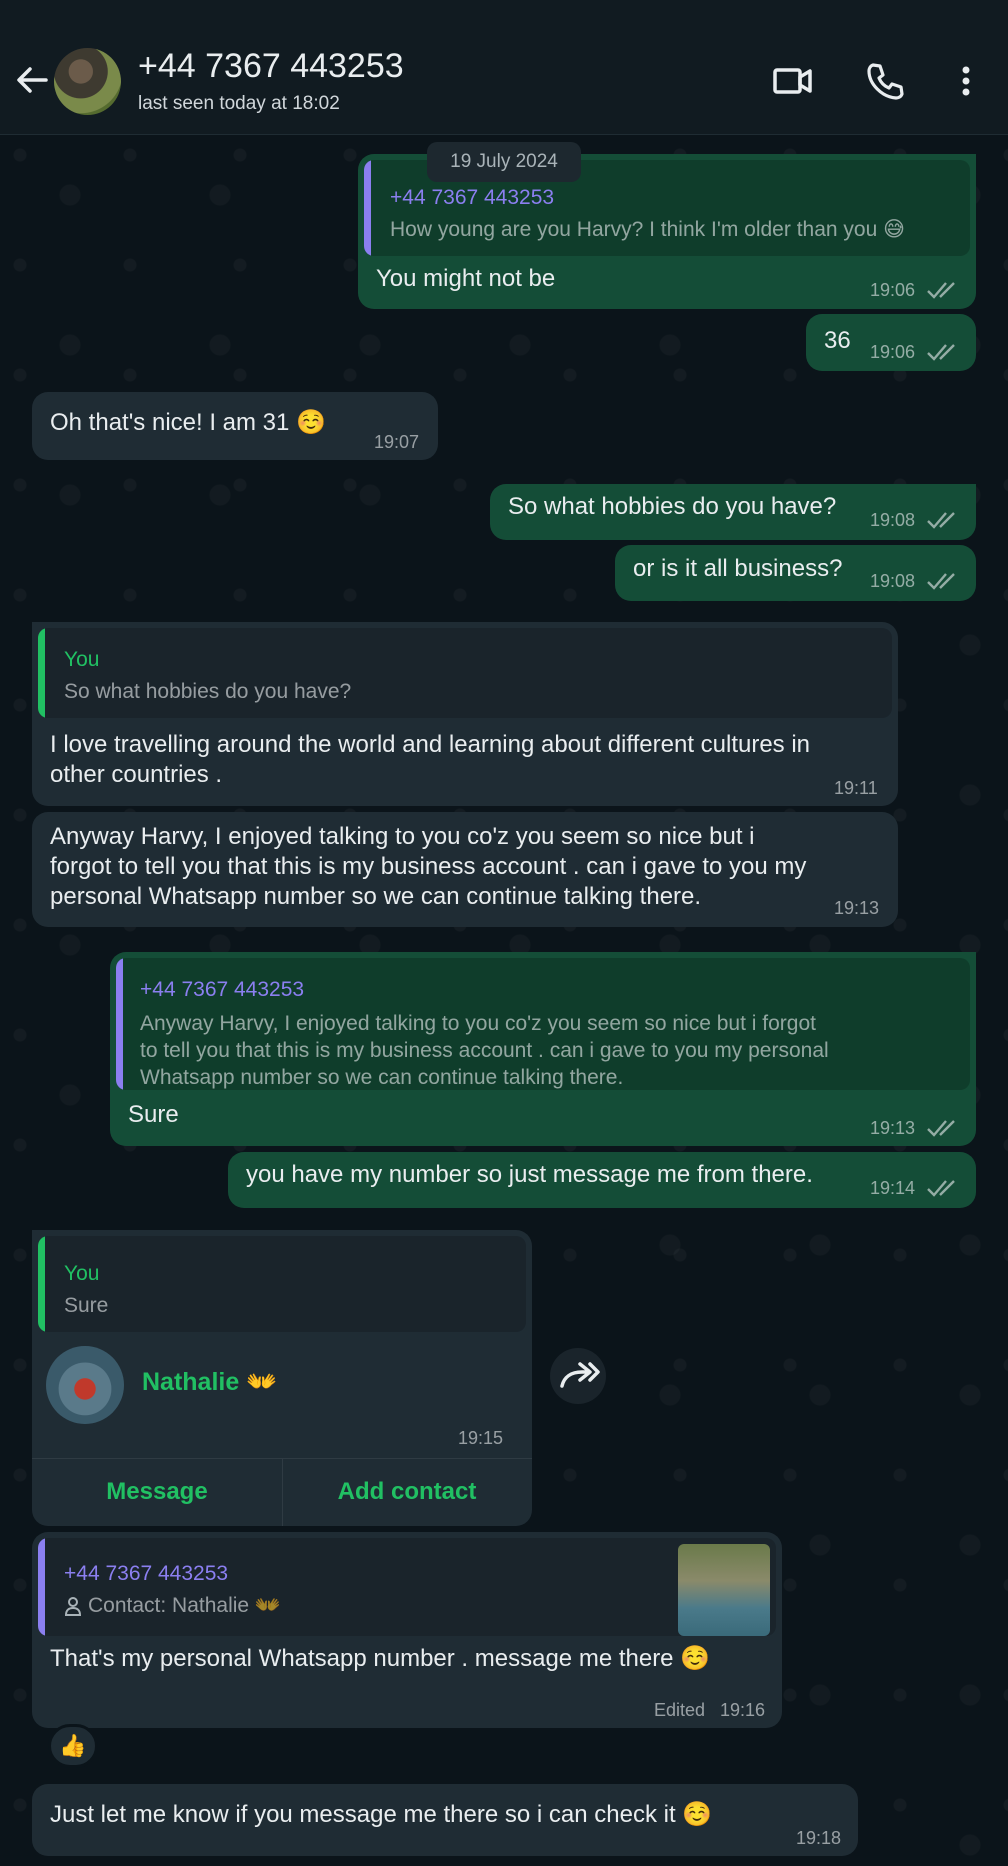  I want to click on message-contact-button: Message, so click(157, 1492).